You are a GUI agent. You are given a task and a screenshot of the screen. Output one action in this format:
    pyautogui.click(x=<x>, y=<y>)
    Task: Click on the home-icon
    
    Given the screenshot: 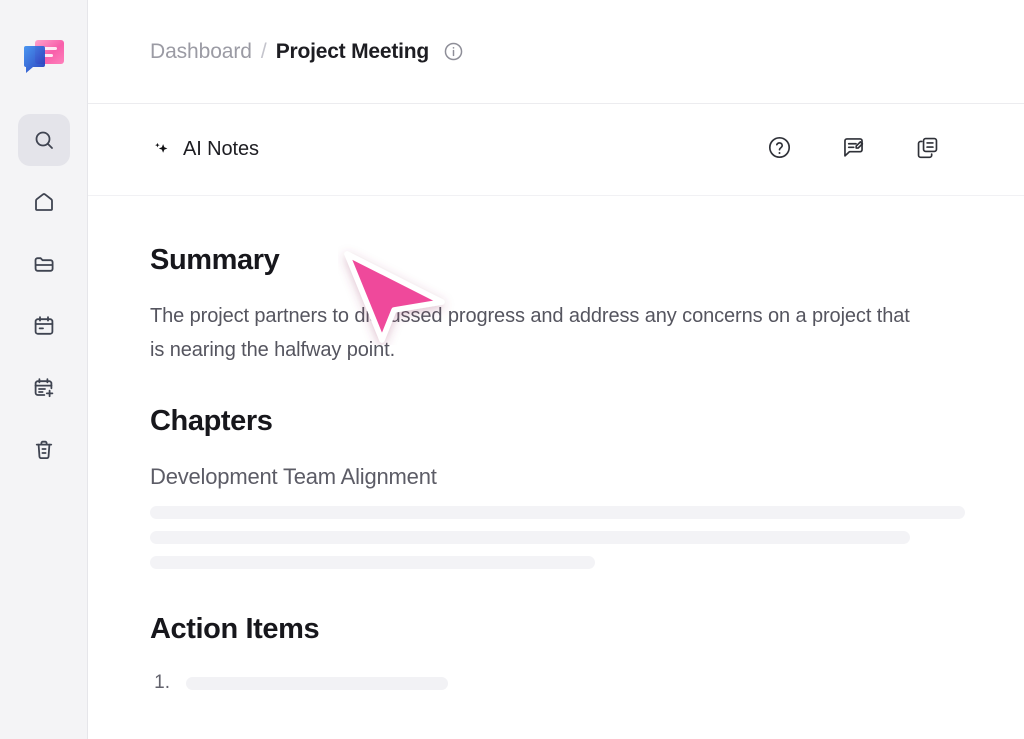 What is the action you would take?
    pyautogui.click(x=44, y=202)
    